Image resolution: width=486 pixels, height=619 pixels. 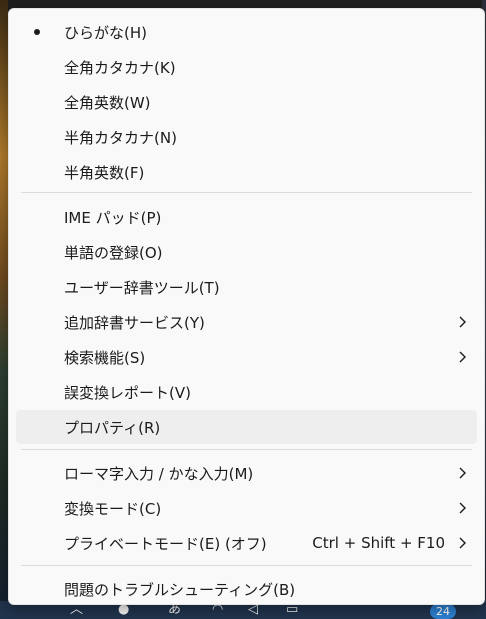 I want to click on menu-item-user-dictionary-tool: ユーザー辞書ツール(T), so click(x=246, y=287).